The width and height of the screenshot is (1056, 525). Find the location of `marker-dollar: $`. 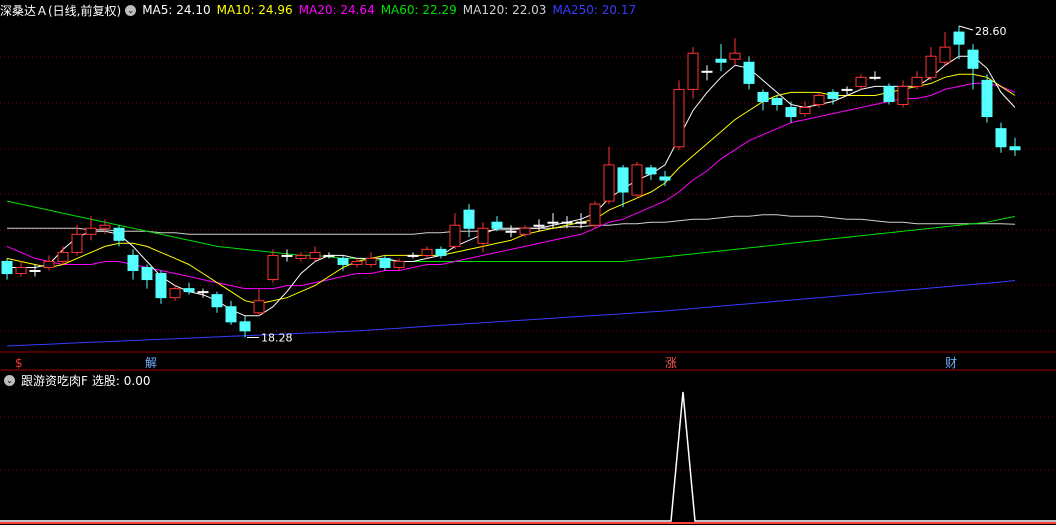

marker-dollar: $ is located at coordinates (19, 363).